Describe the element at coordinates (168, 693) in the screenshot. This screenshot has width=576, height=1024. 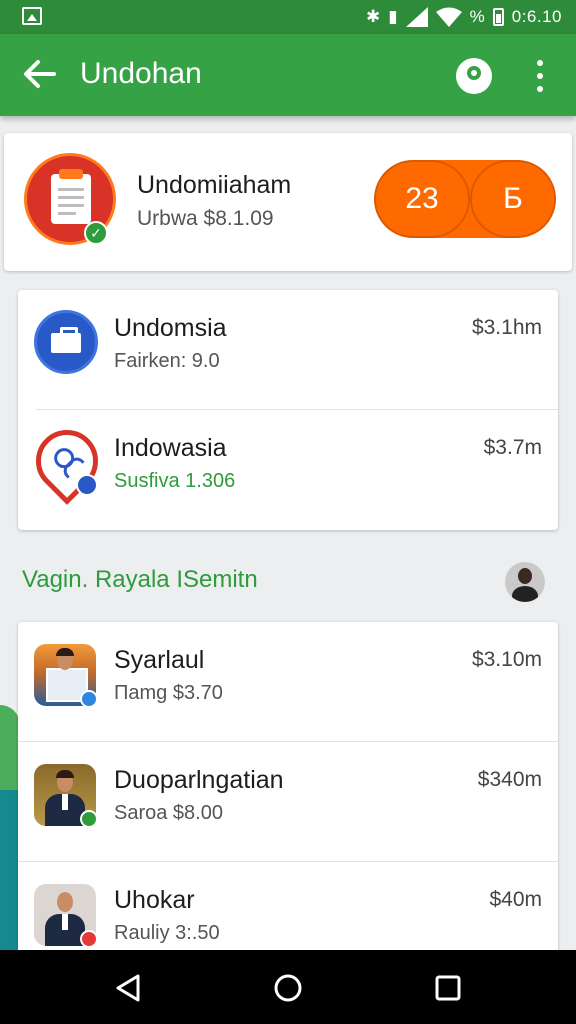
I see `list-item-subtitle: Пamg $3.70` at that location.